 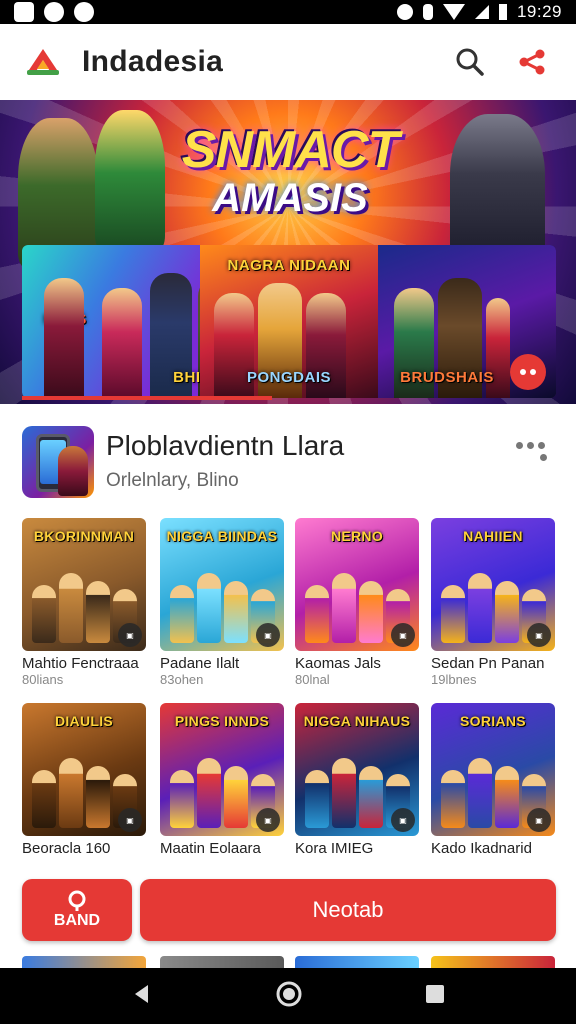 I want to click on app-notification-icon, so click(x=54, y=12).